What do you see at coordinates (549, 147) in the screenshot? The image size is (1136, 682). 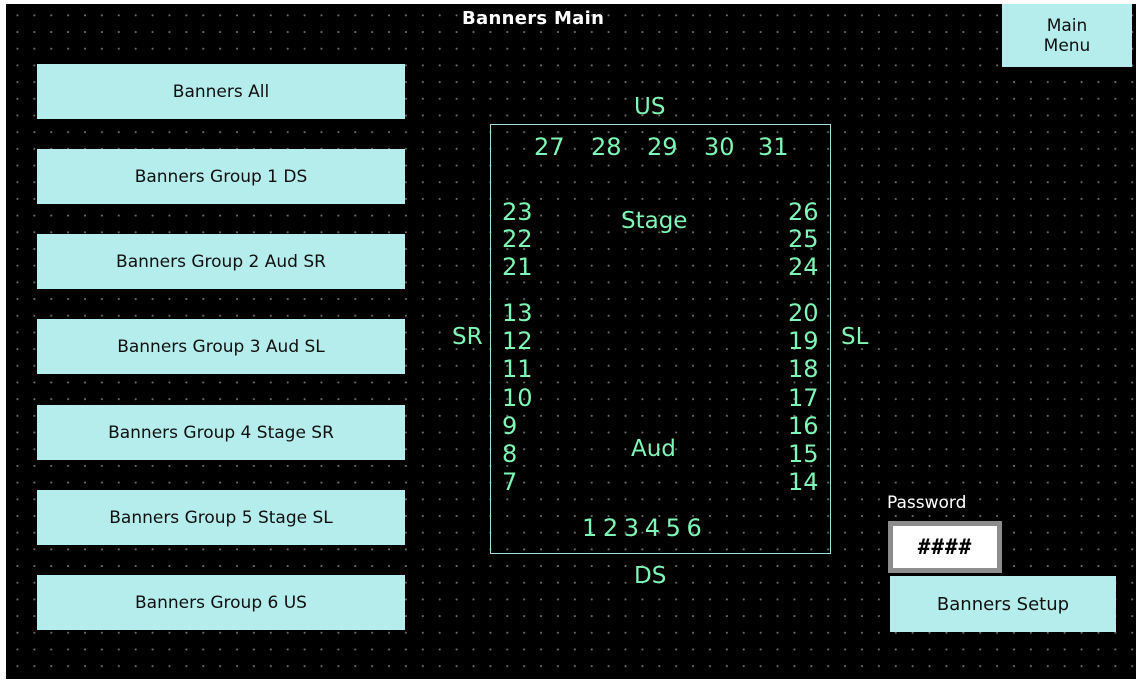 I see `banner-number: 27` at bounding box center [549, 147].